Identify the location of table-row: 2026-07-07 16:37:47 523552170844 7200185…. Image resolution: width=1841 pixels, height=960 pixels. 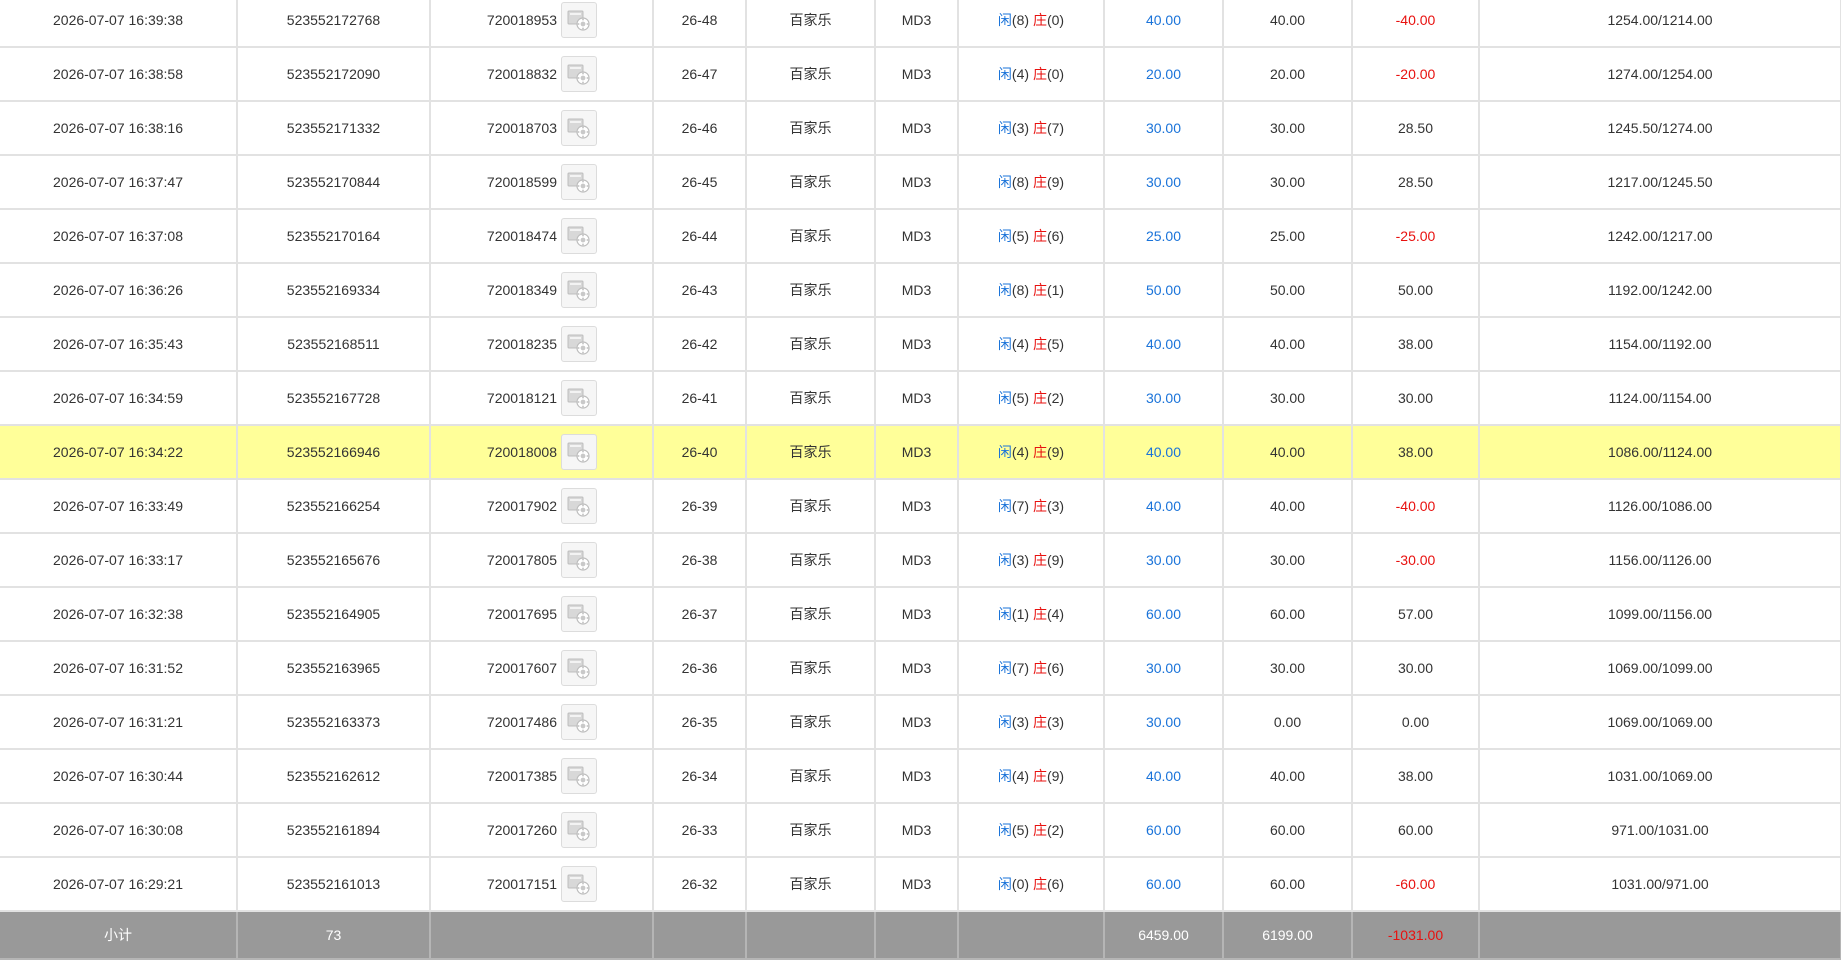
(920, 182).